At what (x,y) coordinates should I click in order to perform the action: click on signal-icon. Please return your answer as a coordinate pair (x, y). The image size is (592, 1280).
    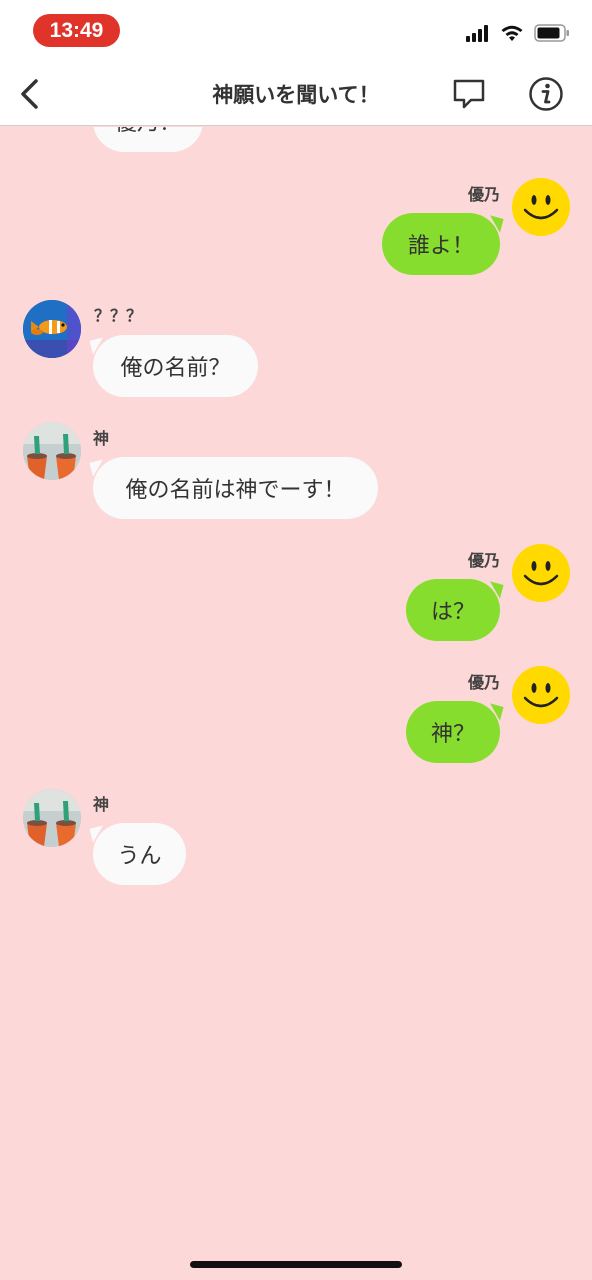
    Looking at the image, I should click on (477, 33).